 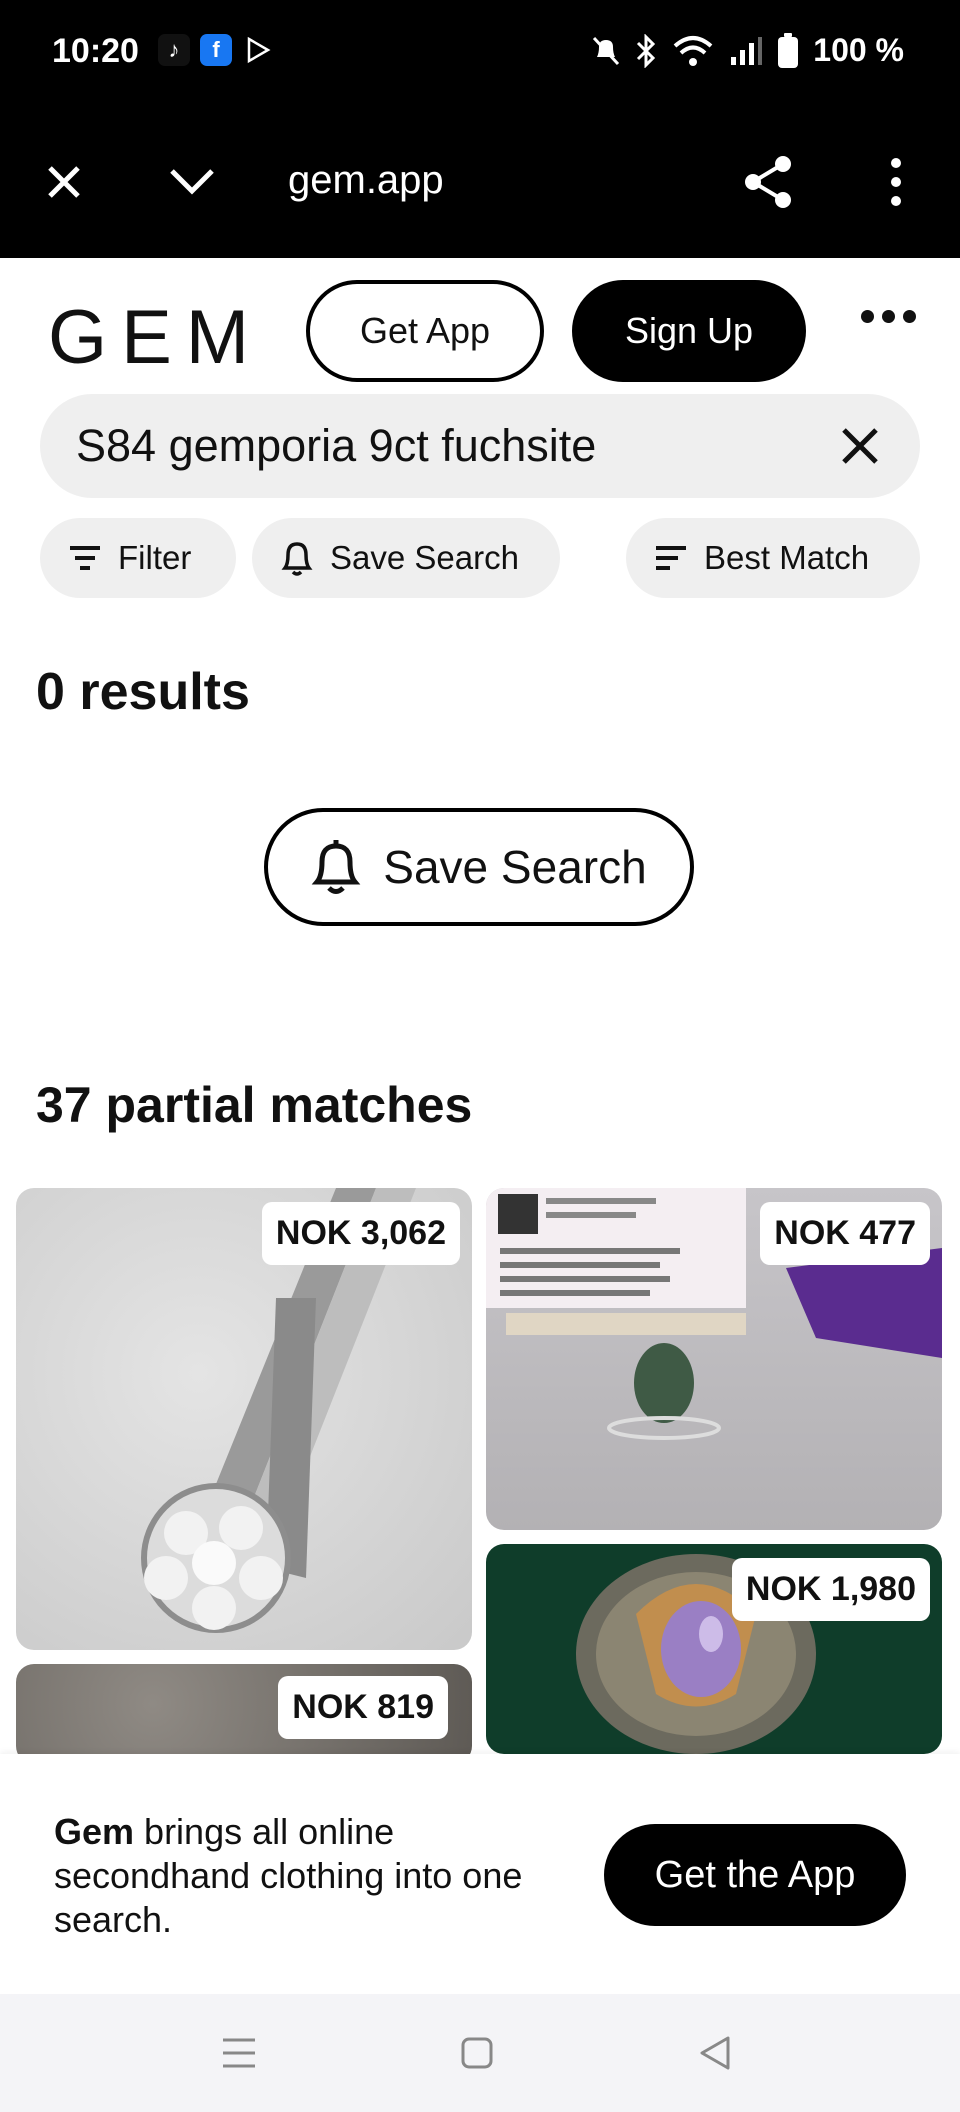 I want to click on save-search-button: Save Search, so click(x=479, y=867).